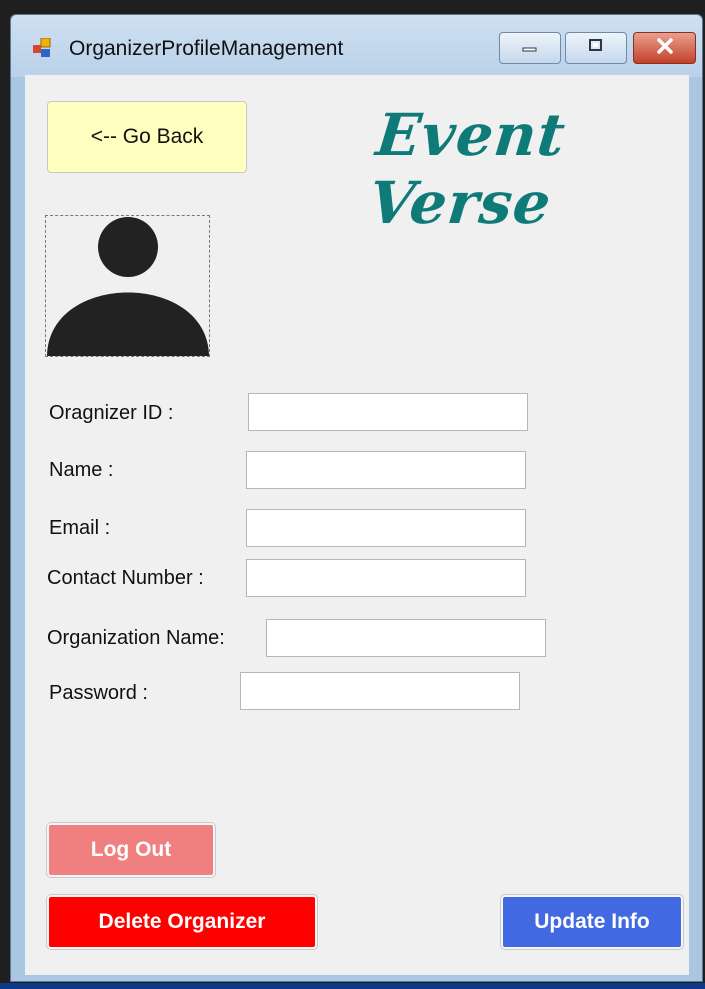  I want to click on maximize-icon, so click(596, 48).